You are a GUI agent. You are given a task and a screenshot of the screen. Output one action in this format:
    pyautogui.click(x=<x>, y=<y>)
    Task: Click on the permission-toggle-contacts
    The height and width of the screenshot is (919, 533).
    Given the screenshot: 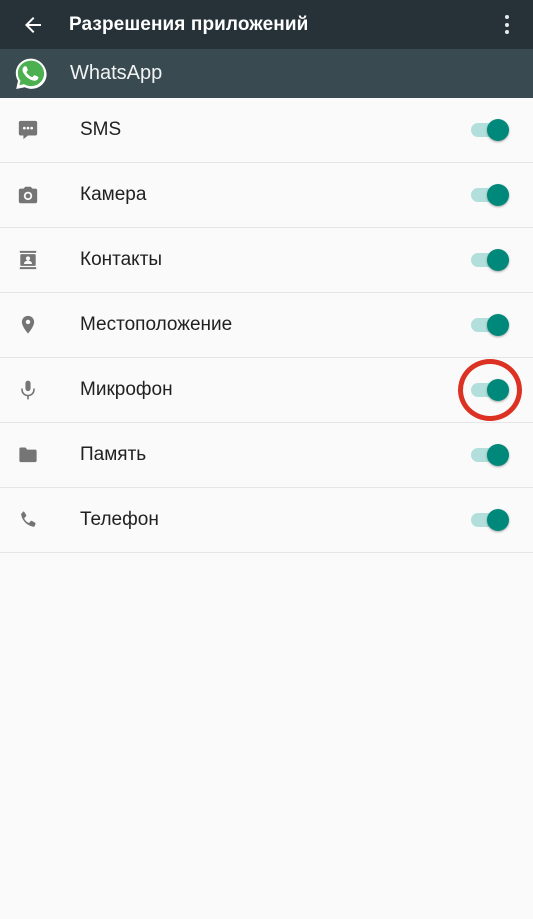 What is the action you would take?
    pyautogui.click(x=490, y=260)
    